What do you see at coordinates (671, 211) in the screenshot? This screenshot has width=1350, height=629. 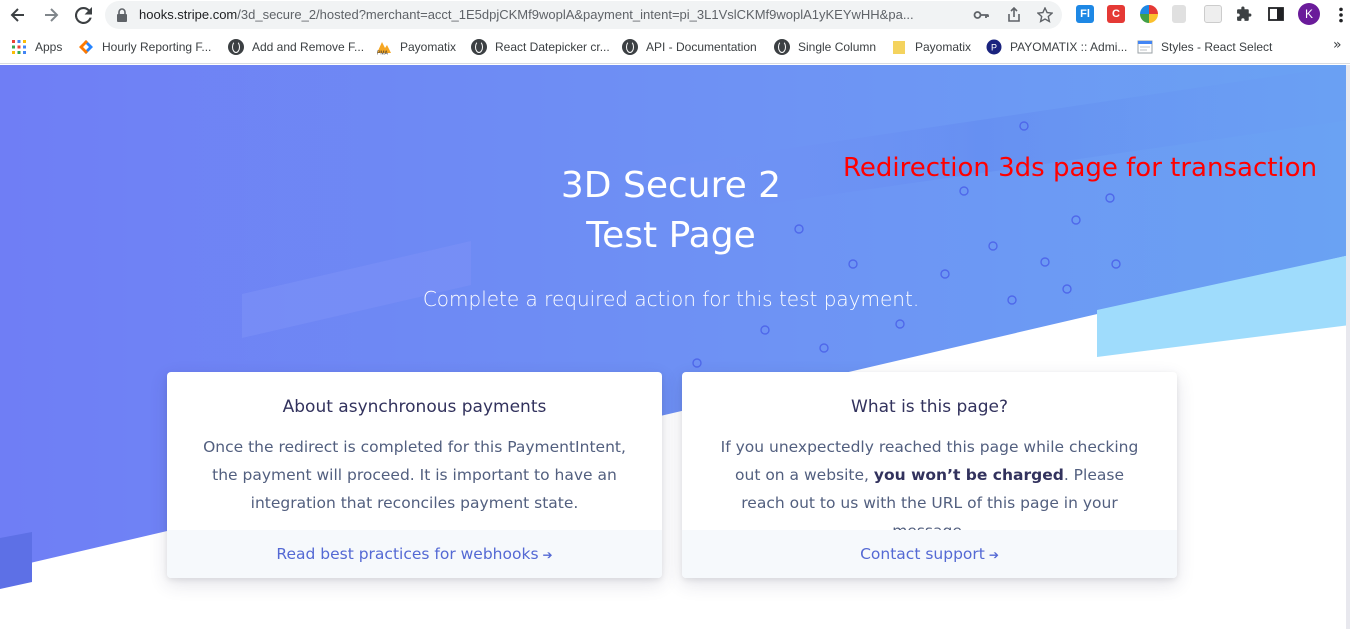 I see `page-title: 3D Secure 2 Test Page` at bounding box center [671, 211].